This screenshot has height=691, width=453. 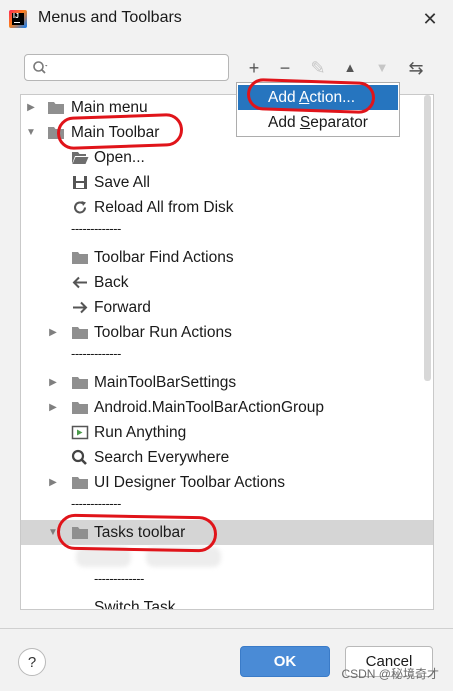 What do you see at coordinates (18, 19) in the screenshot?
I see `intellij-app-icon: IJ` at bounding box center [18, 19].